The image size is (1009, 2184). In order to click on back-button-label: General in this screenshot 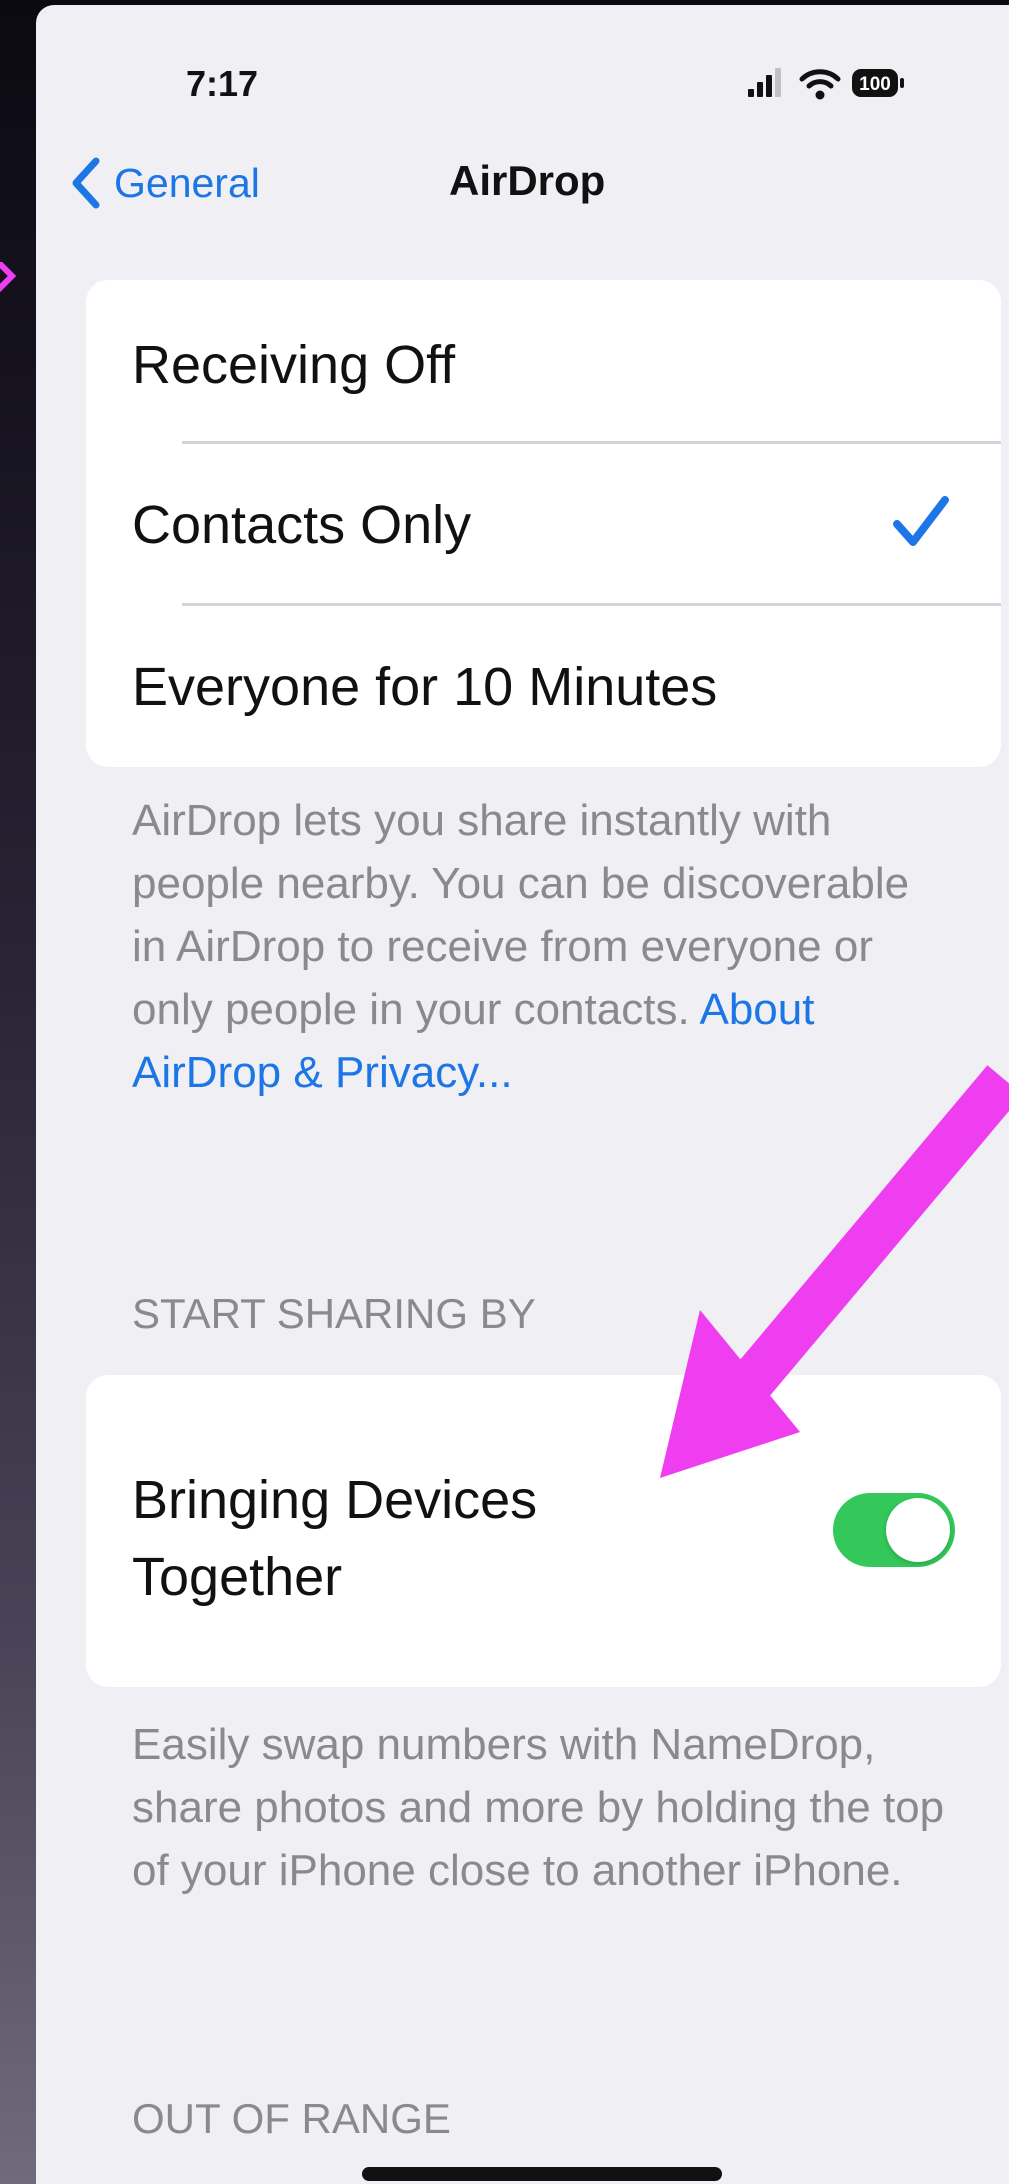, I will do `click(187, 183)`.